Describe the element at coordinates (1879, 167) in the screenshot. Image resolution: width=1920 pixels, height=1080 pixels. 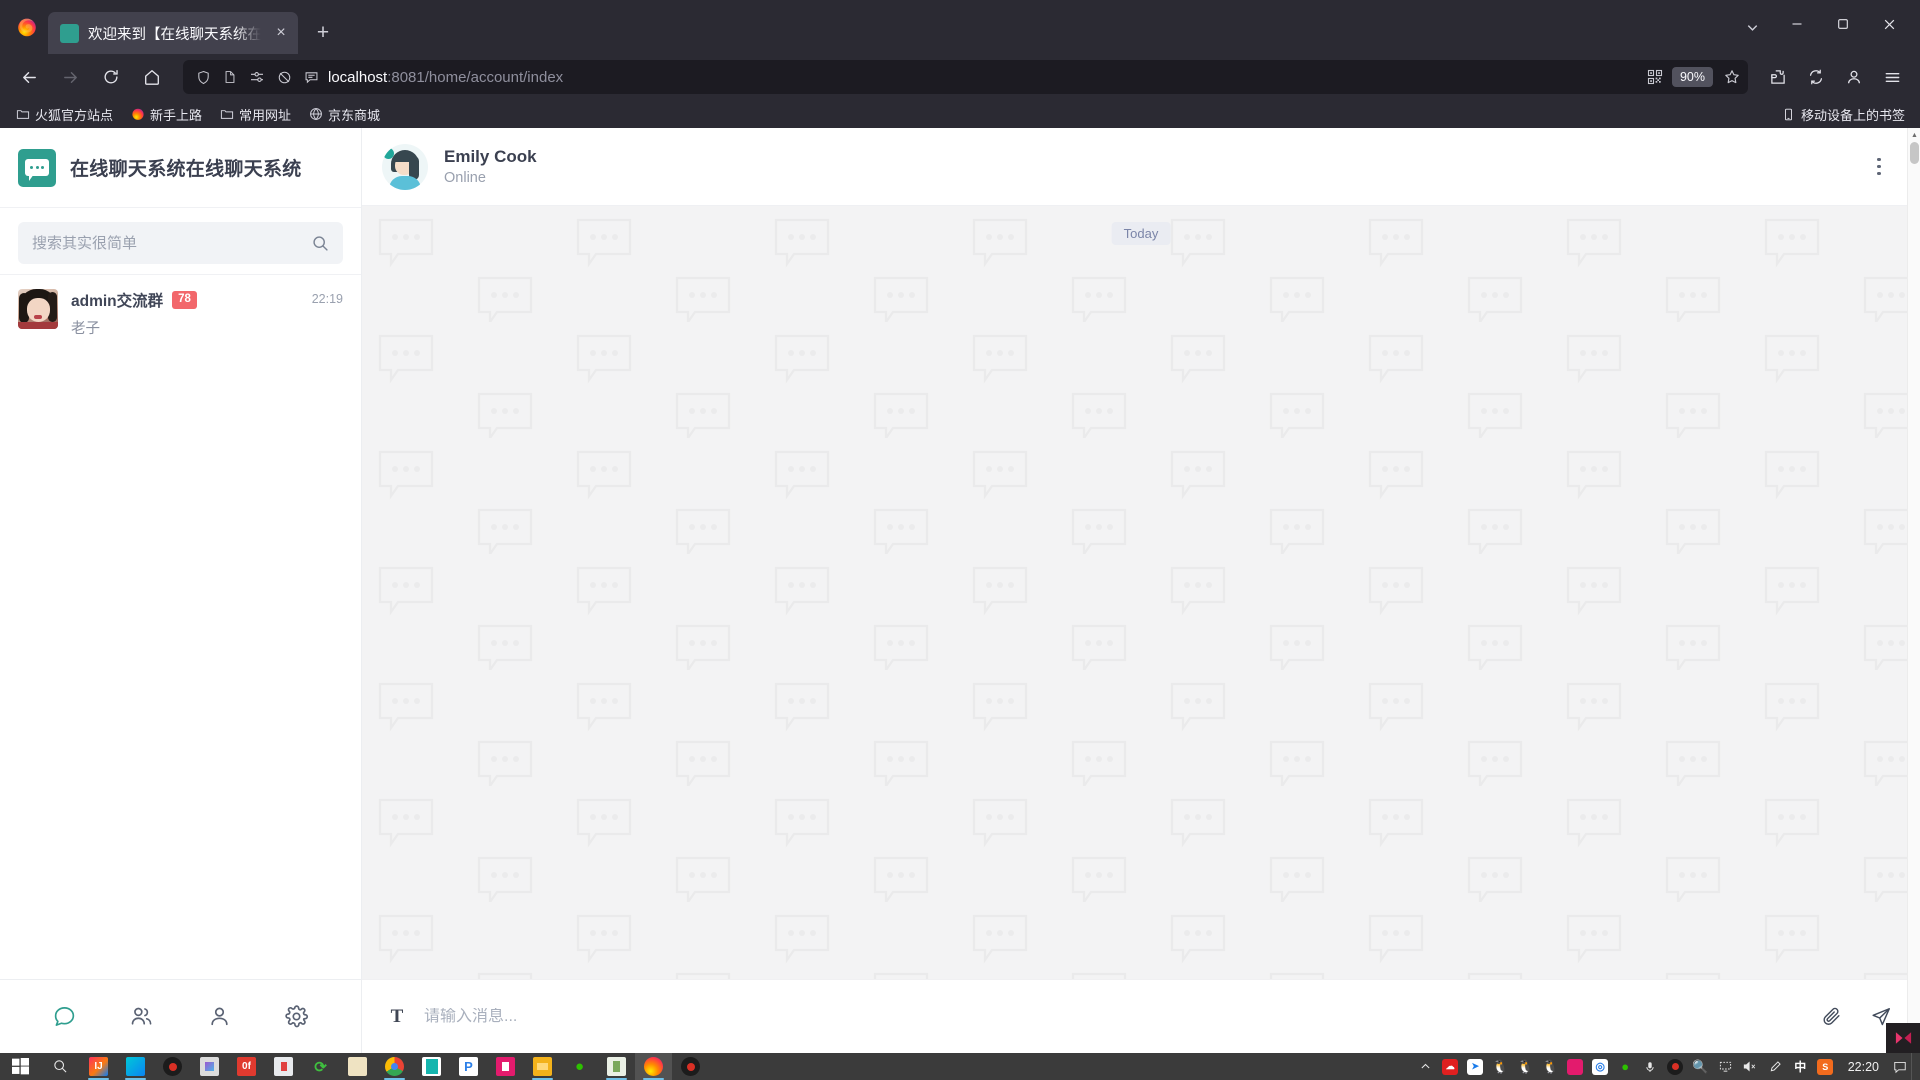
I see `more-vertical-icon` at that location.